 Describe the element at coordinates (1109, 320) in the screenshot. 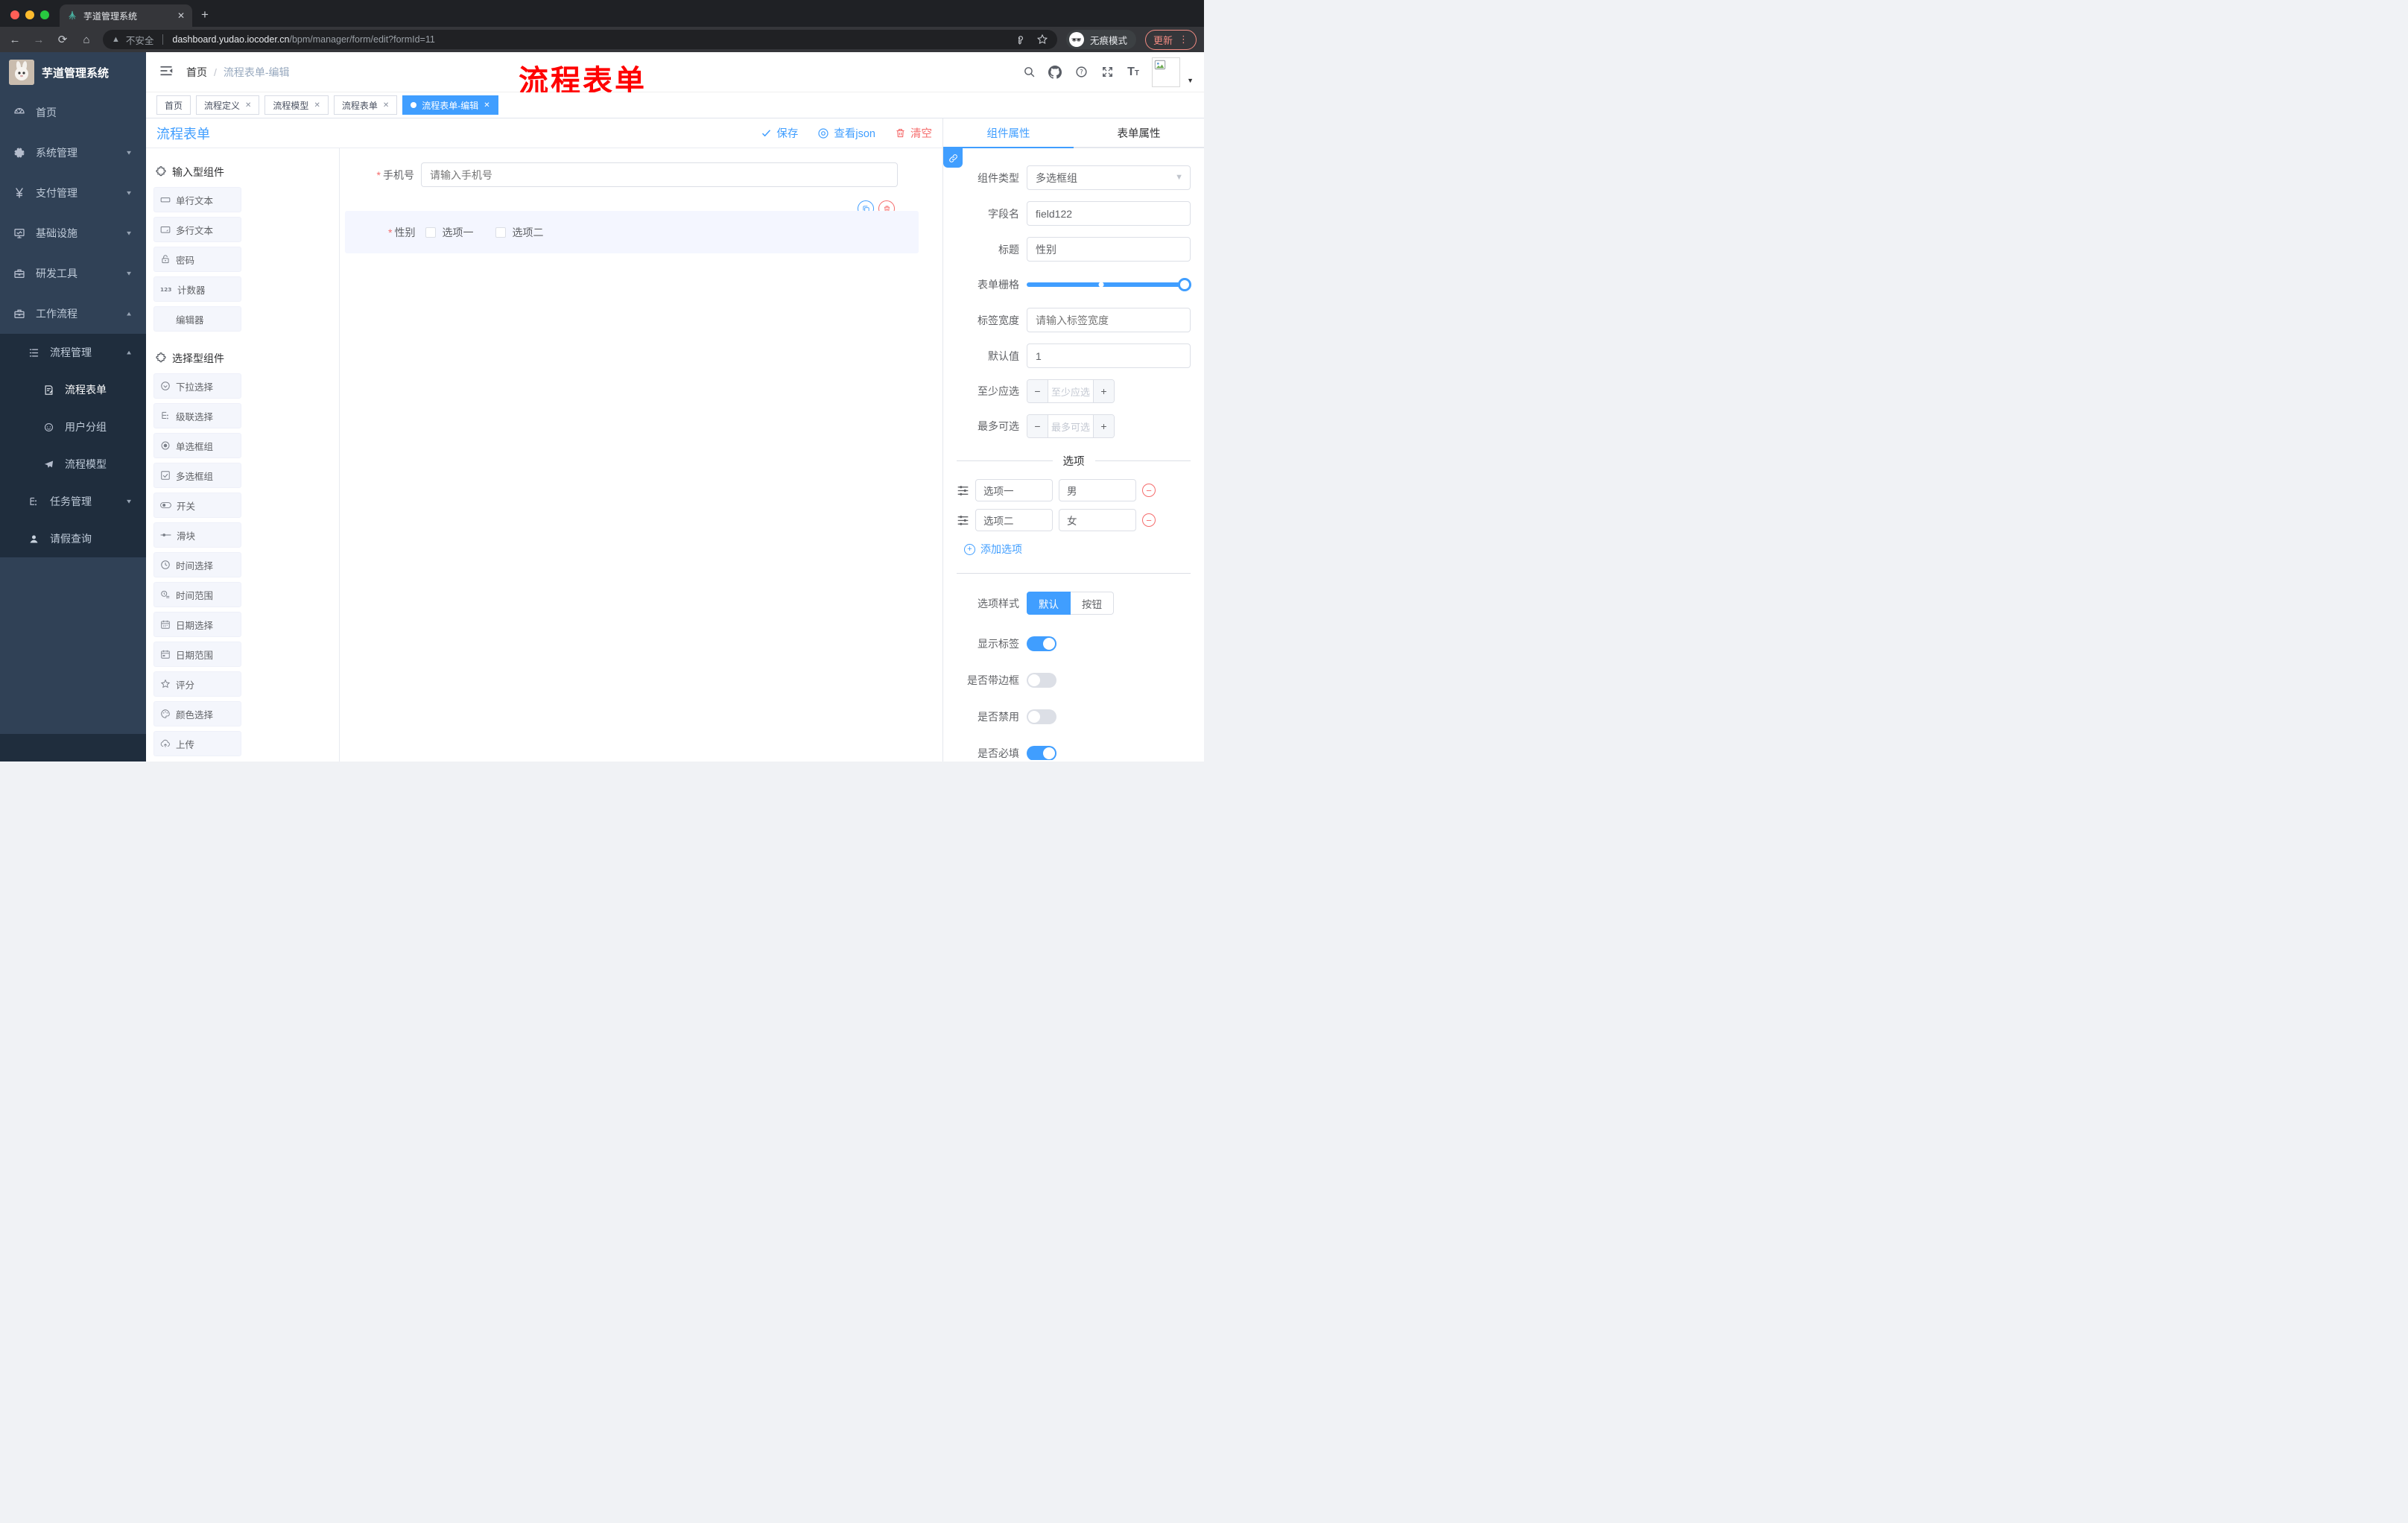

I see `label-width-input` at that location.